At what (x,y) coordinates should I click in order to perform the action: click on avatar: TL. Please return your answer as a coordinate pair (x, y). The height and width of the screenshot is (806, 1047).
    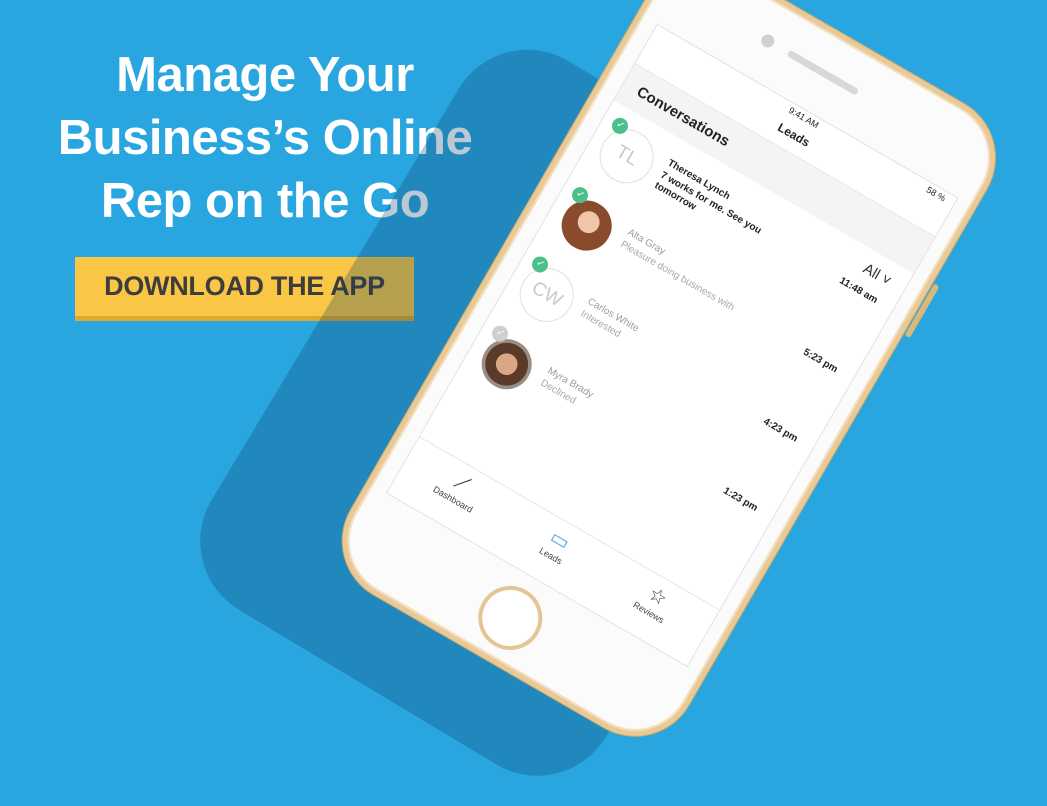
    Looking at the image, I should click on (626, 156).